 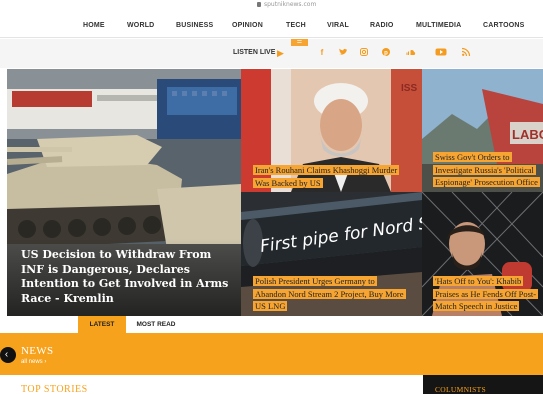 I want to click on nav-item-tech: TECH, so click(x=296, y=25).